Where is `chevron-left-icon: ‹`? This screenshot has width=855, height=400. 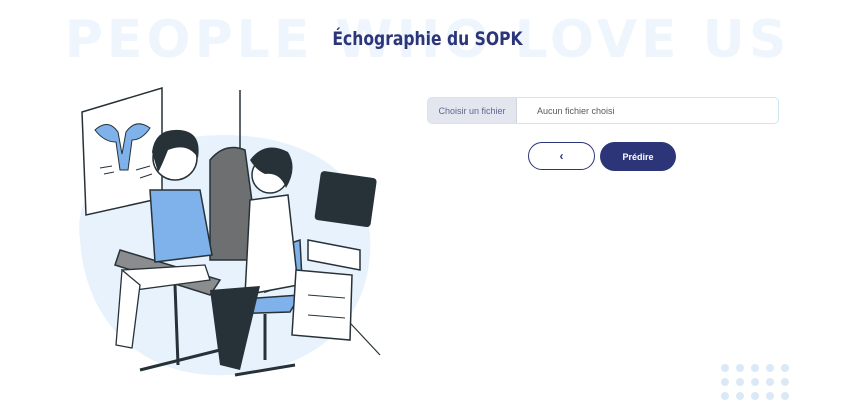 chevron-left-icon: ‹ is located at coordinates (561, 156).